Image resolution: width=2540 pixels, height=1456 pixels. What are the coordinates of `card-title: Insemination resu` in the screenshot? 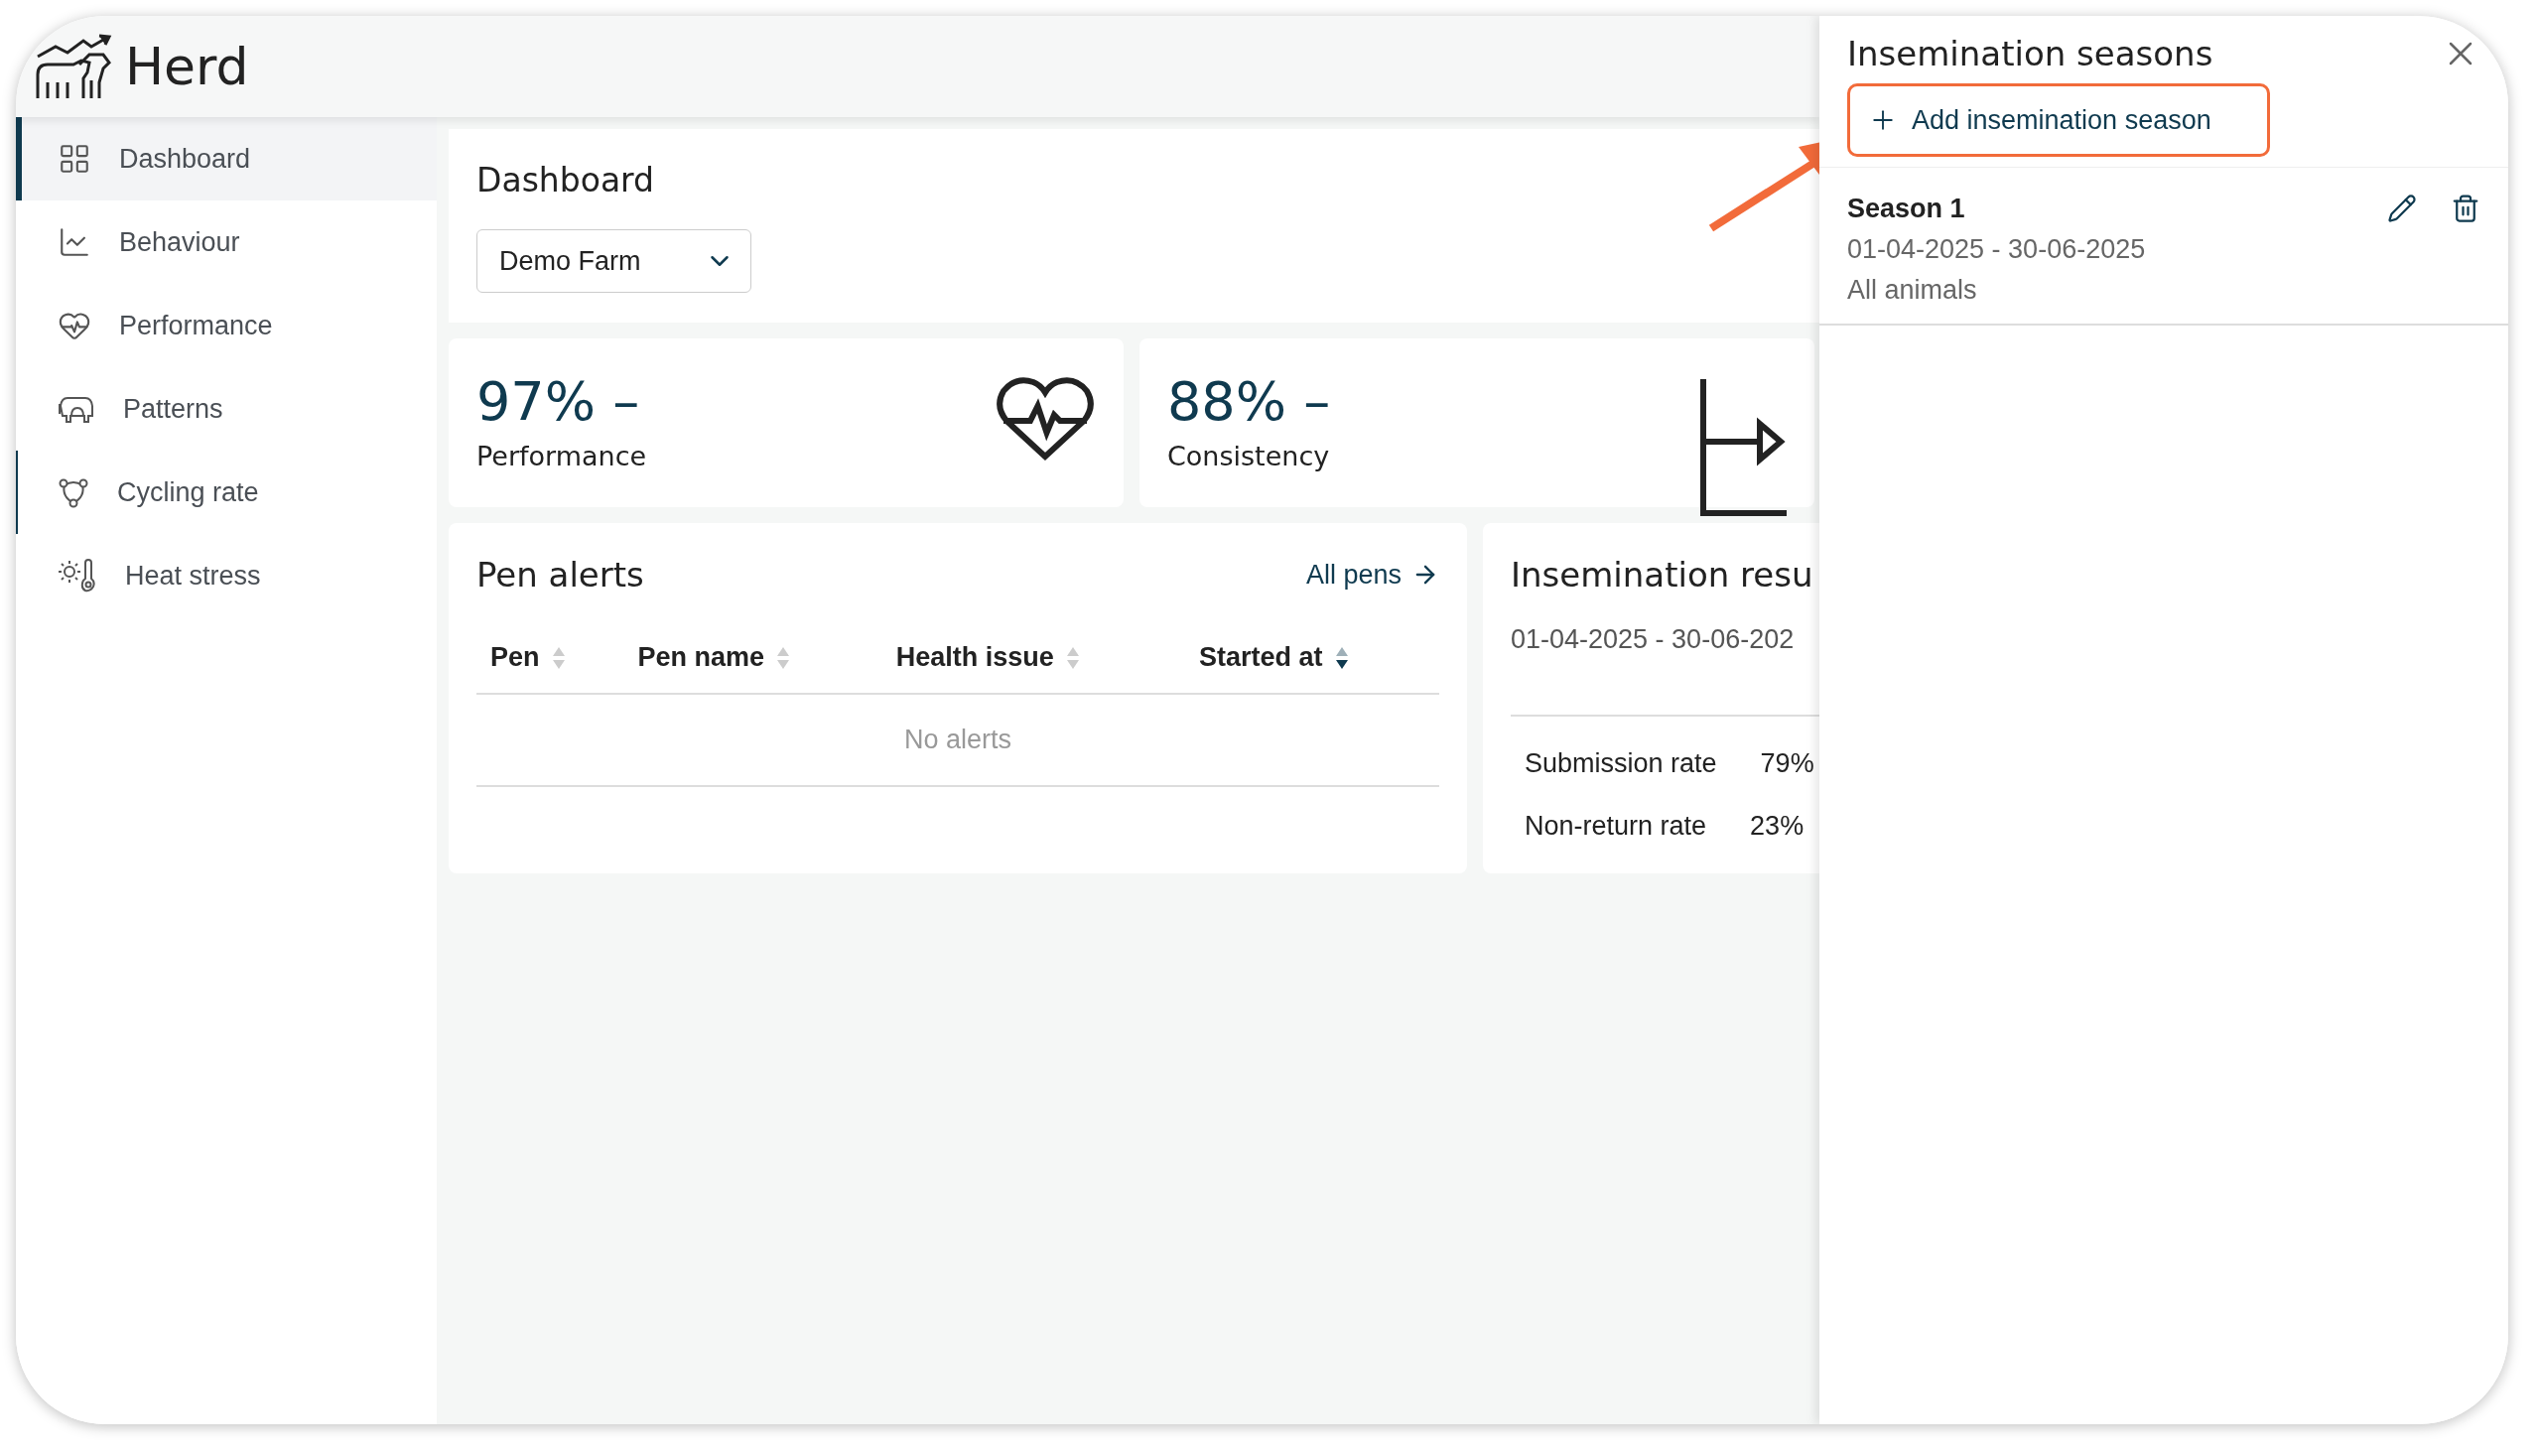 It's located at (1662, 575).